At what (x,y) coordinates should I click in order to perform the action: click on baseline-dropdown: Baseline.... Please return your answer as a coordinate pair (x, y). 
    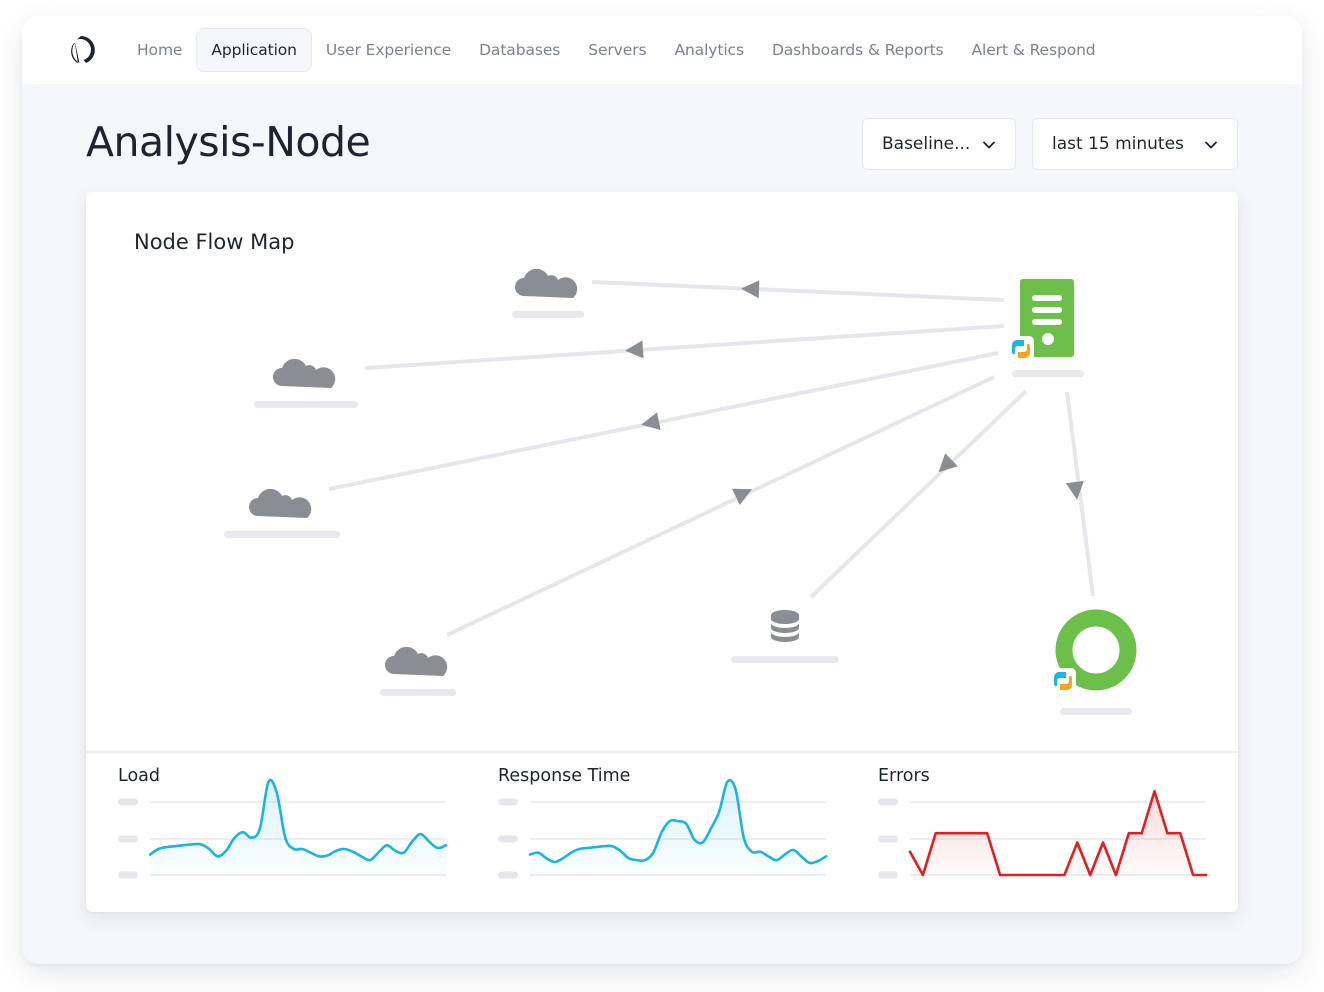
    Looking at the image, I should click on (939, 144).